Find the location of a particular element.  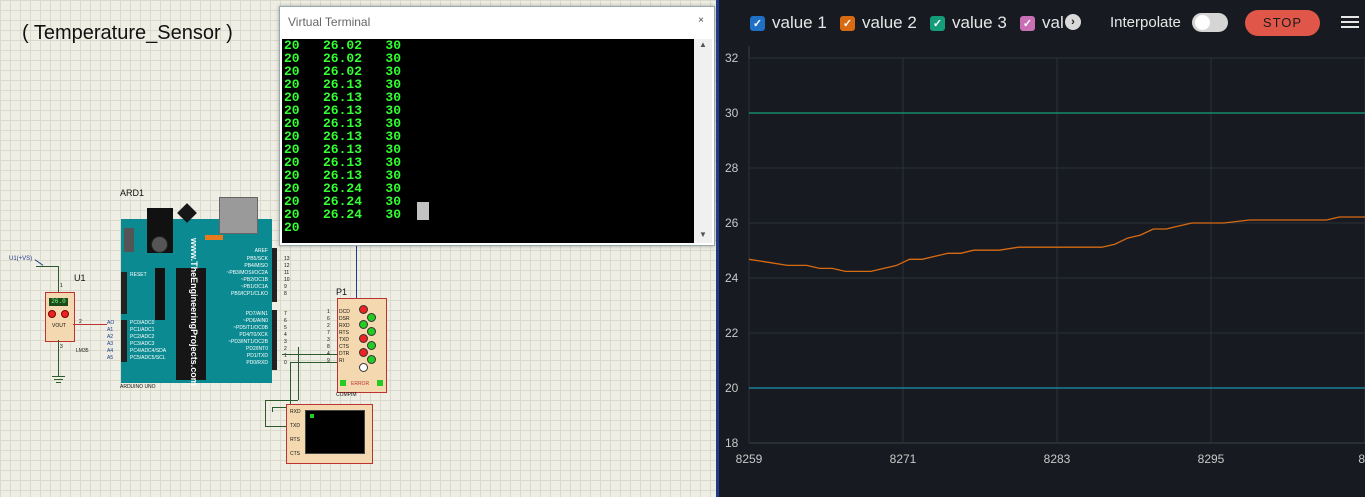

compim-pin-label: RI is located at coordinates (341, 361).